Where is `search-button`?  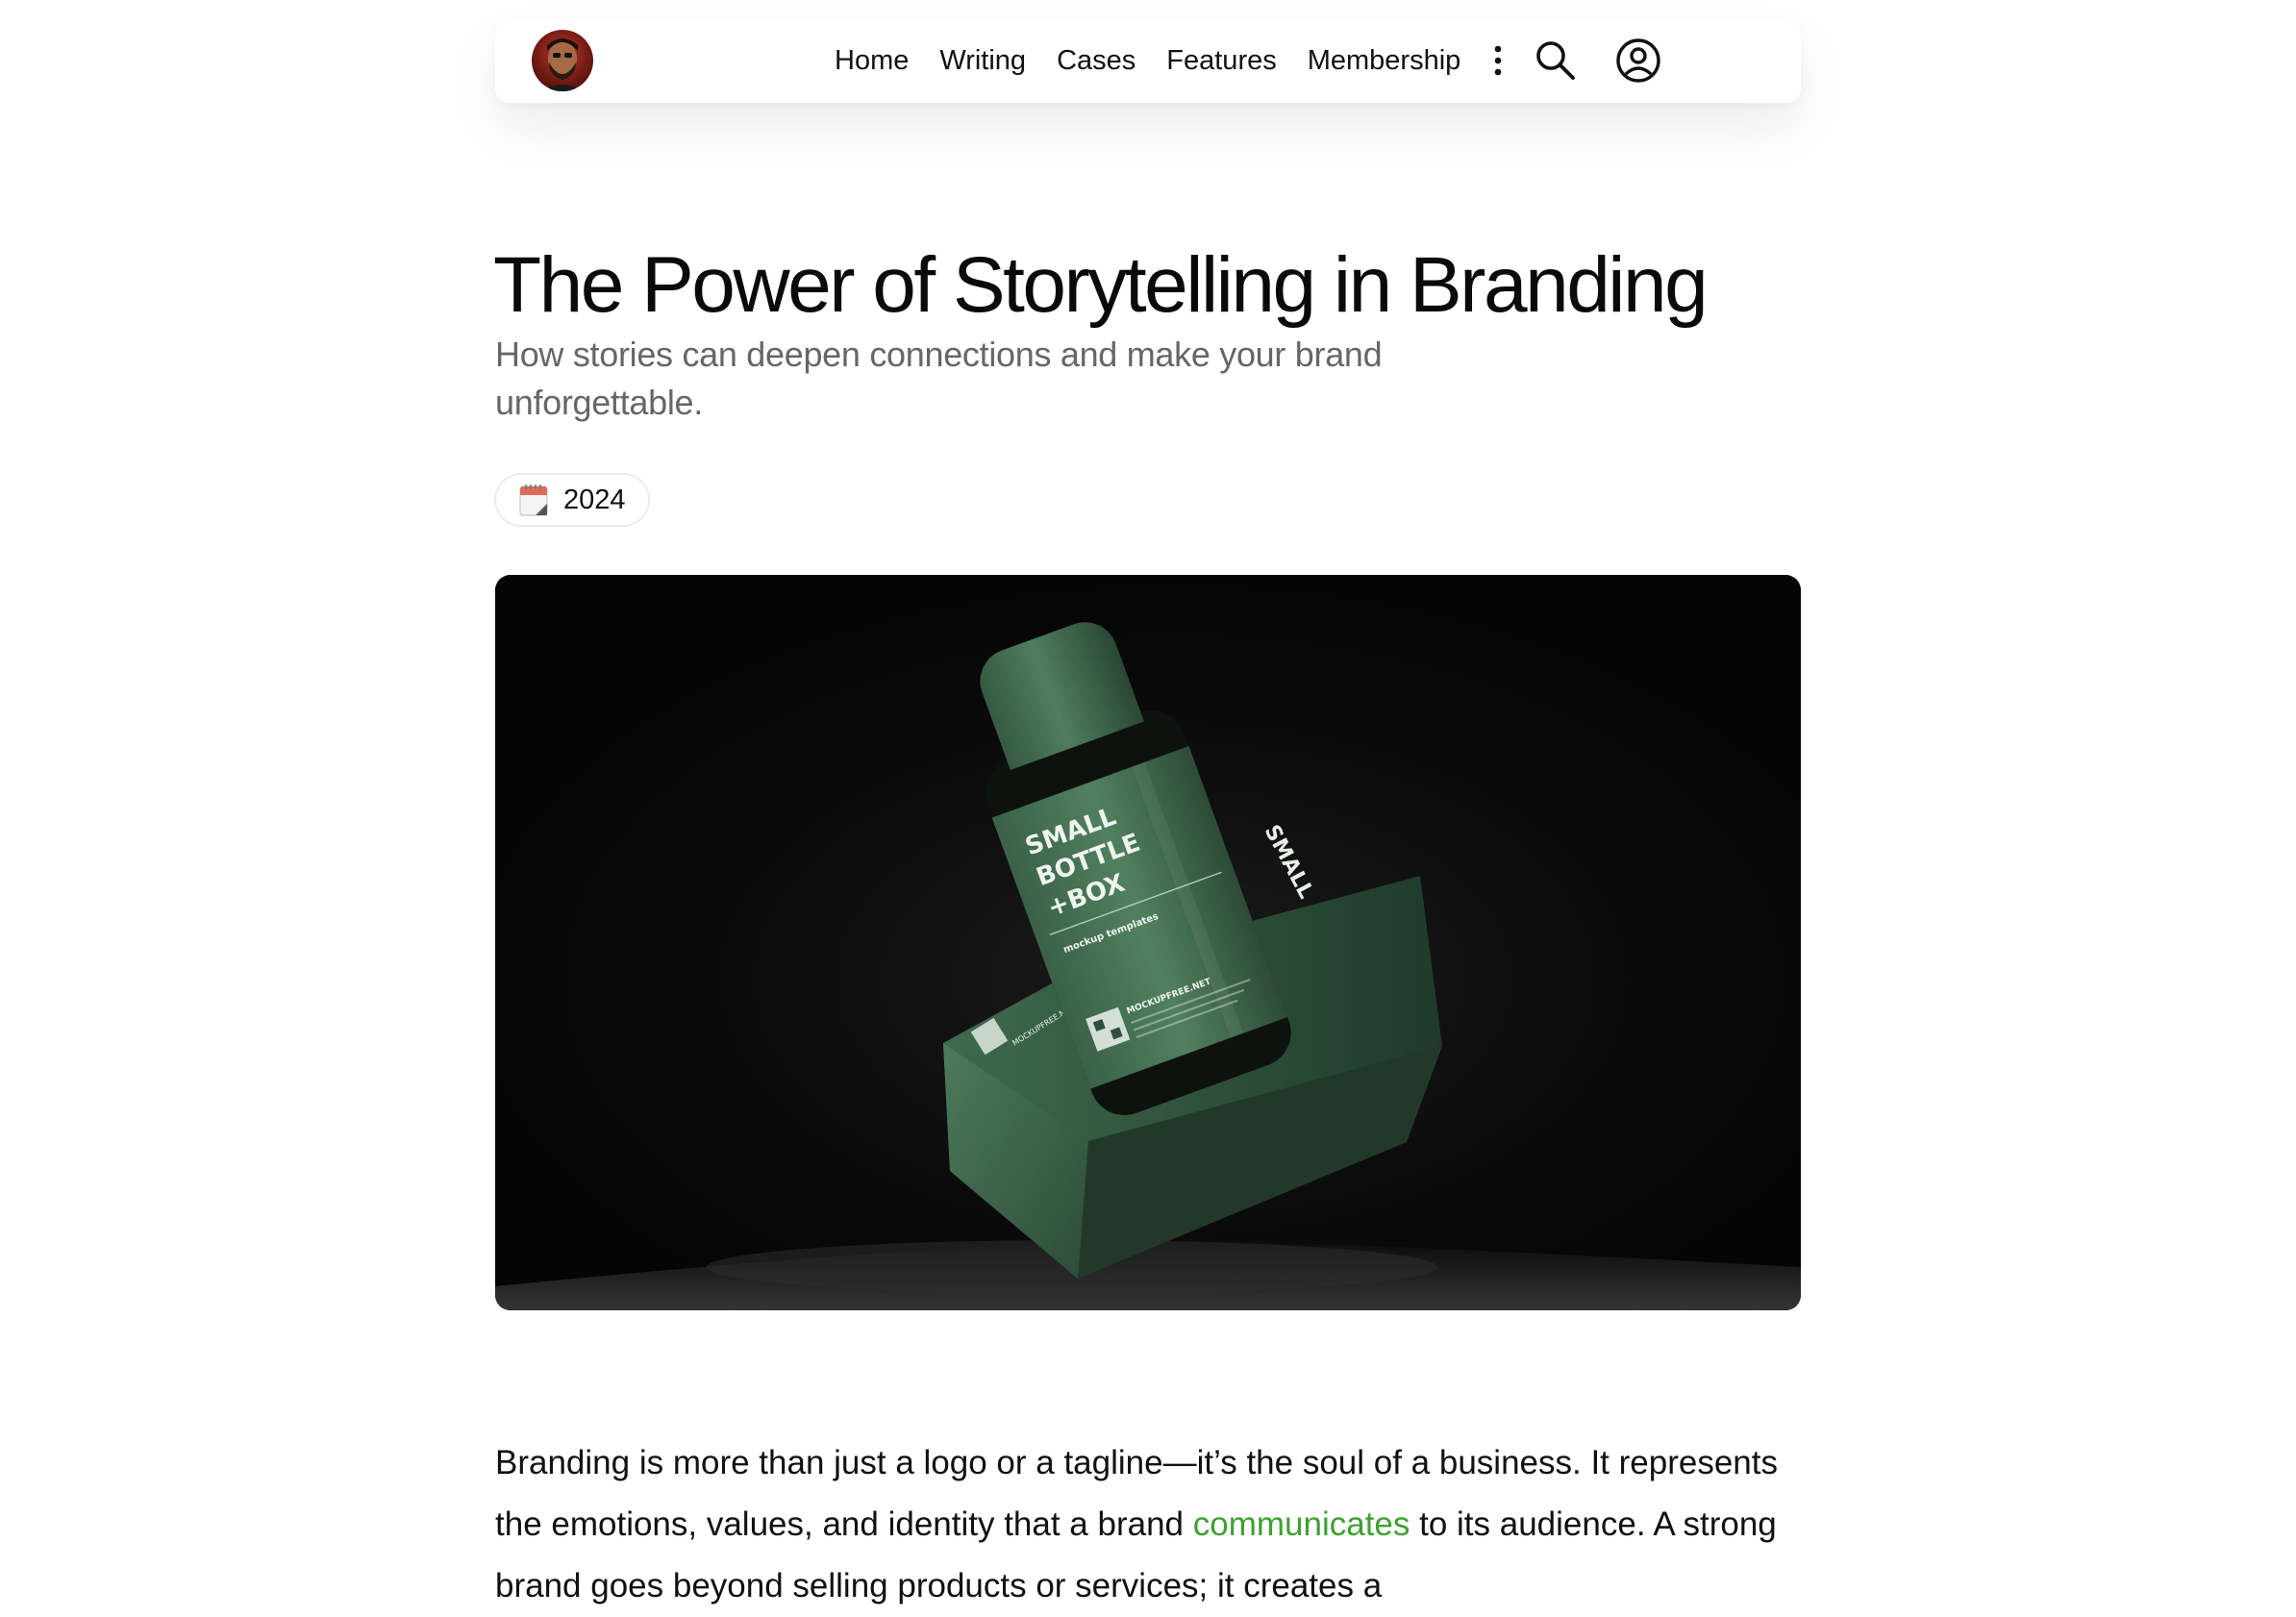 search-button is located at coordinates (1556, 61).